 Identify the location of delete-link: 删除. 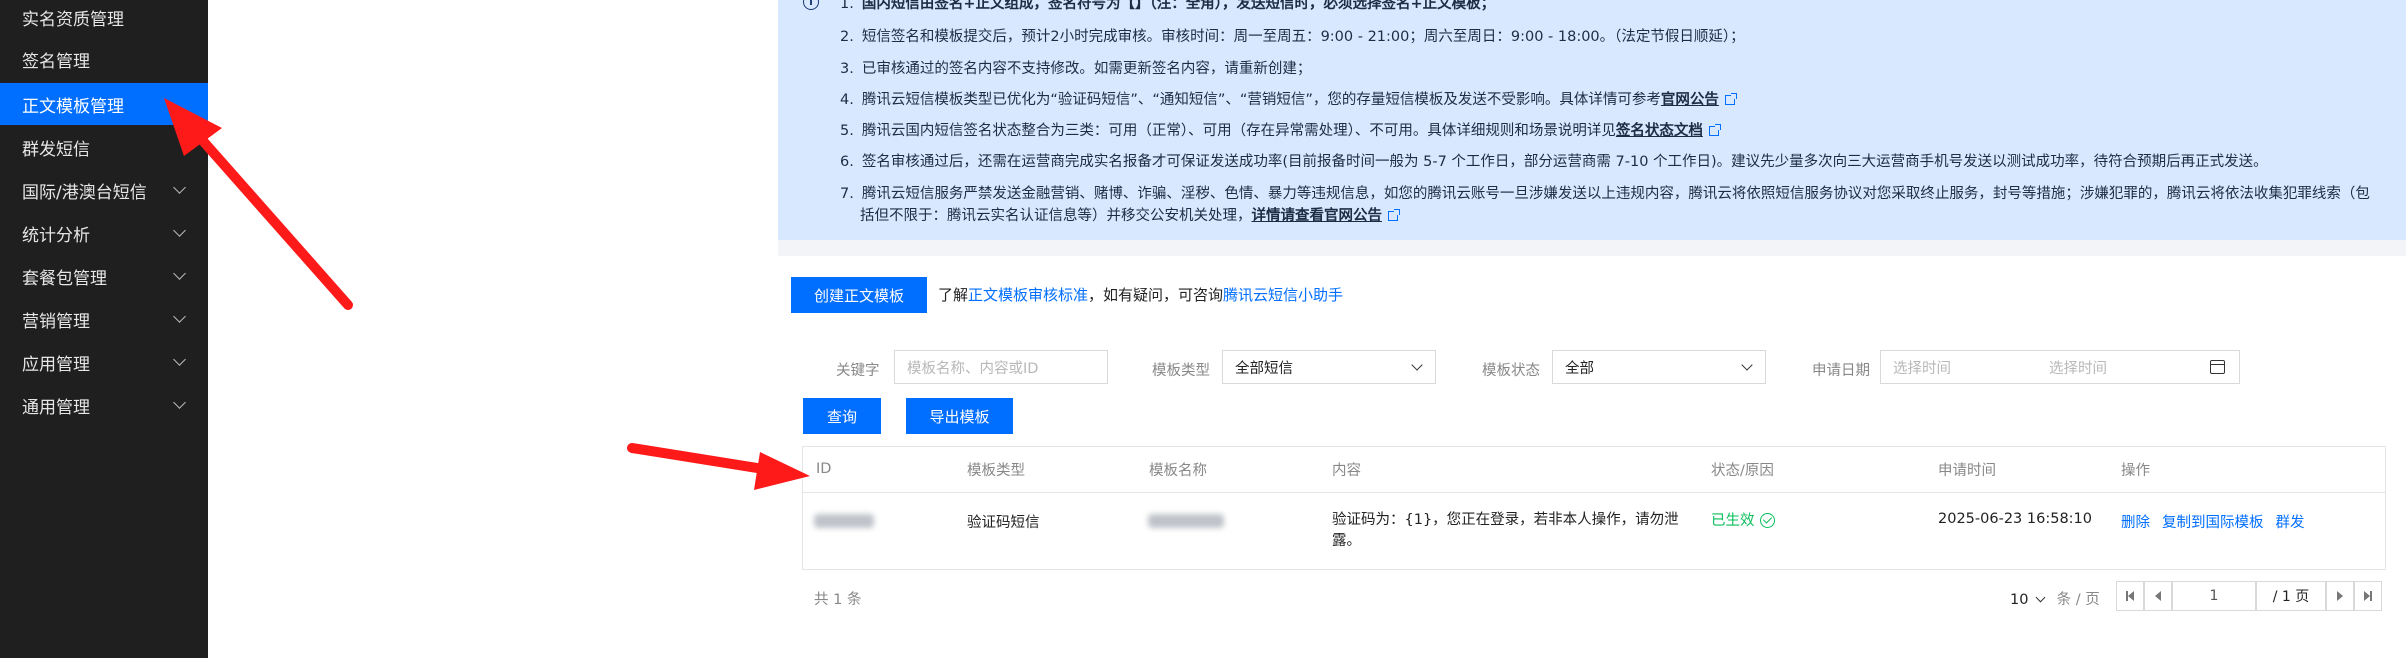
(2135, 523).